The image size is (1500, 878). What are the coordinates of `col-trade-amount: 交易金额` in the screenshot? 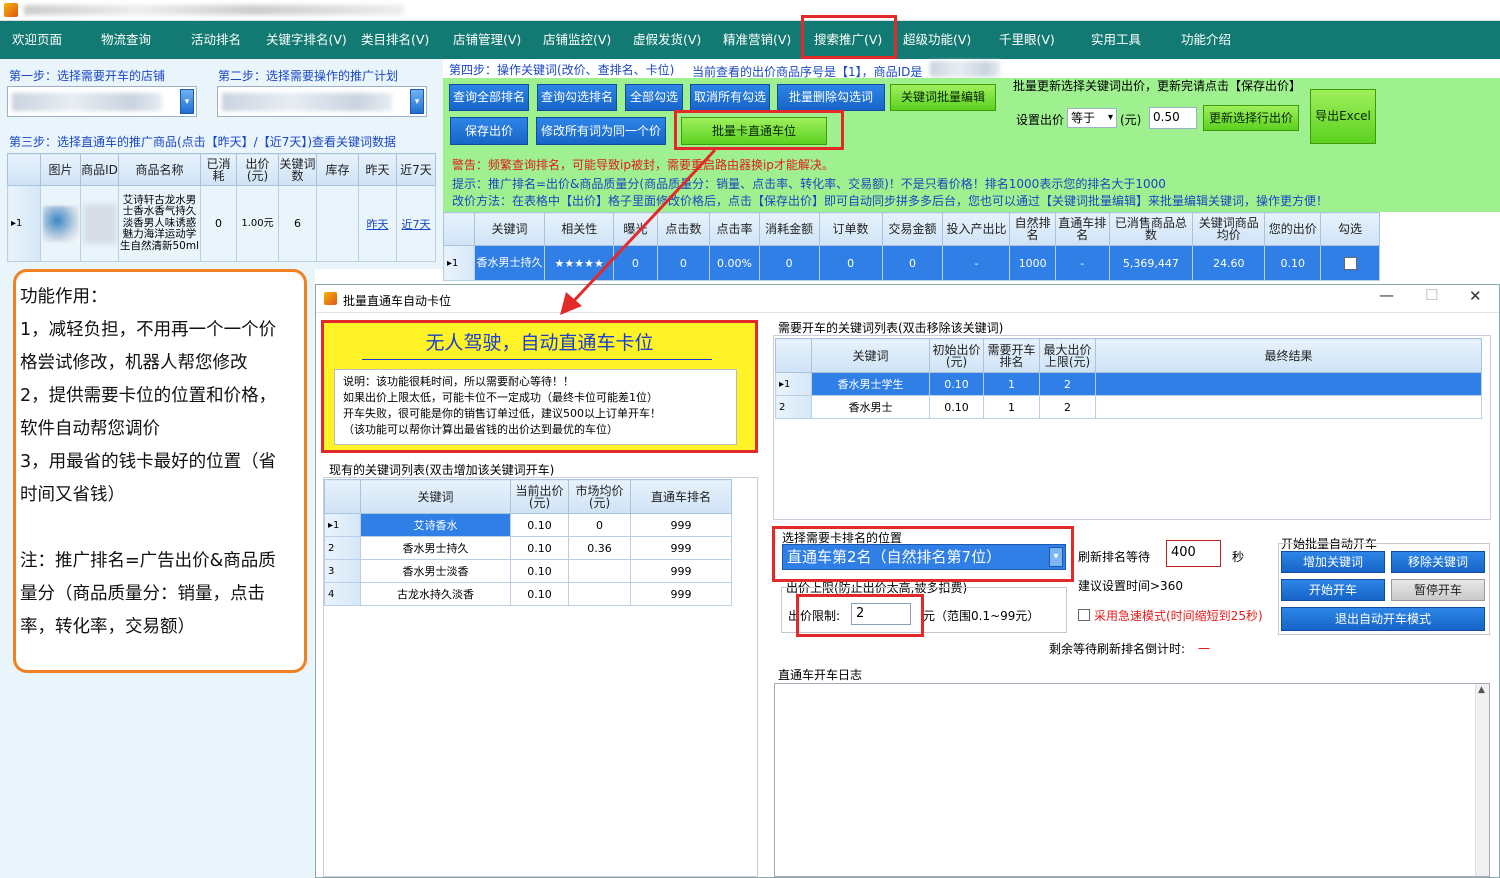 It's located at (912, 229).